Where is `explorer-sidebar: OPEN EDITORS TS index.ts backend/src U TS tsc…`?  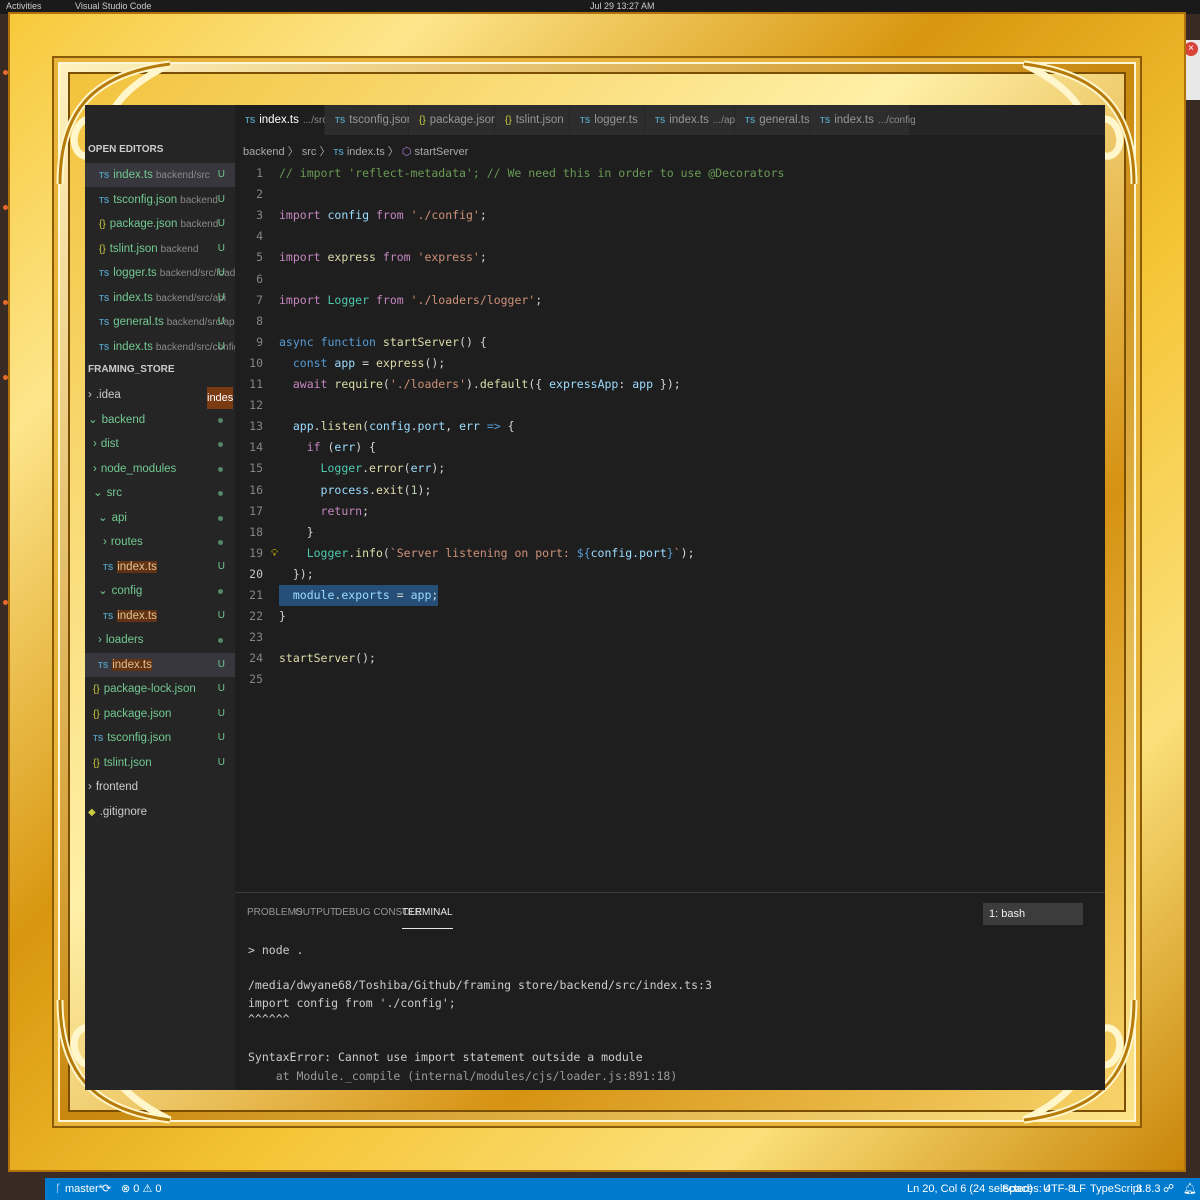
explorer-sidebar: OPEN EDITORS TS index.ts backend/src U TS tsc… is located at coordinates (160, 597).